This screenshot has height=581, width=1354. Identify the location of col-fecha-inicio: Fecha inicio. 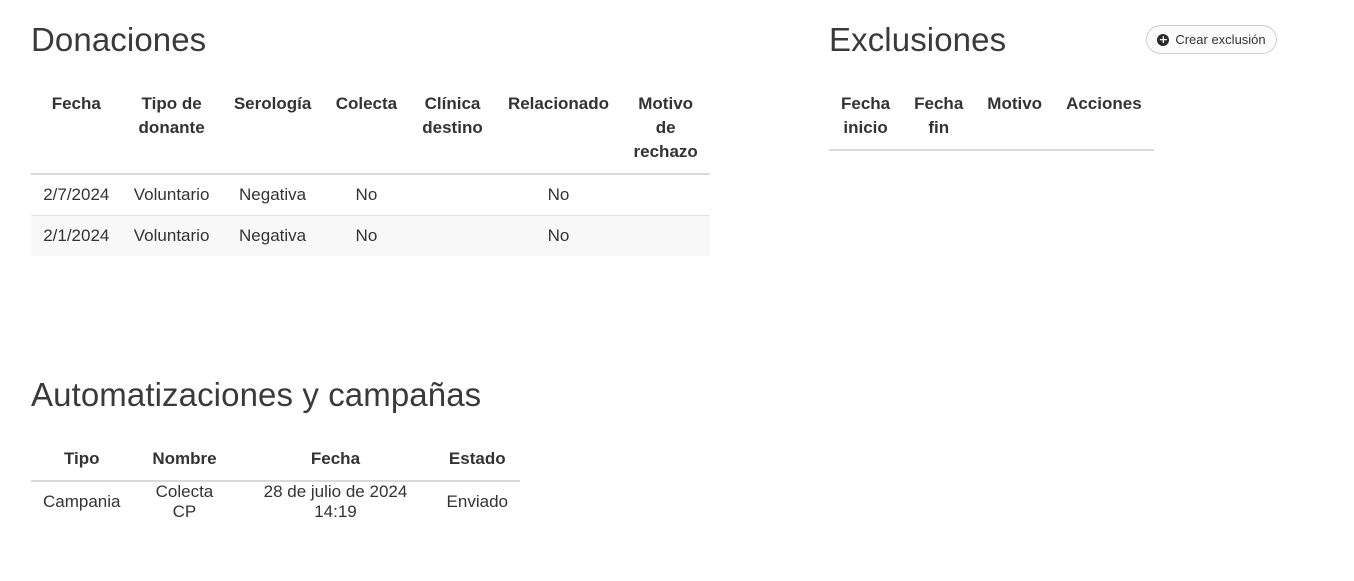
(866, 115).